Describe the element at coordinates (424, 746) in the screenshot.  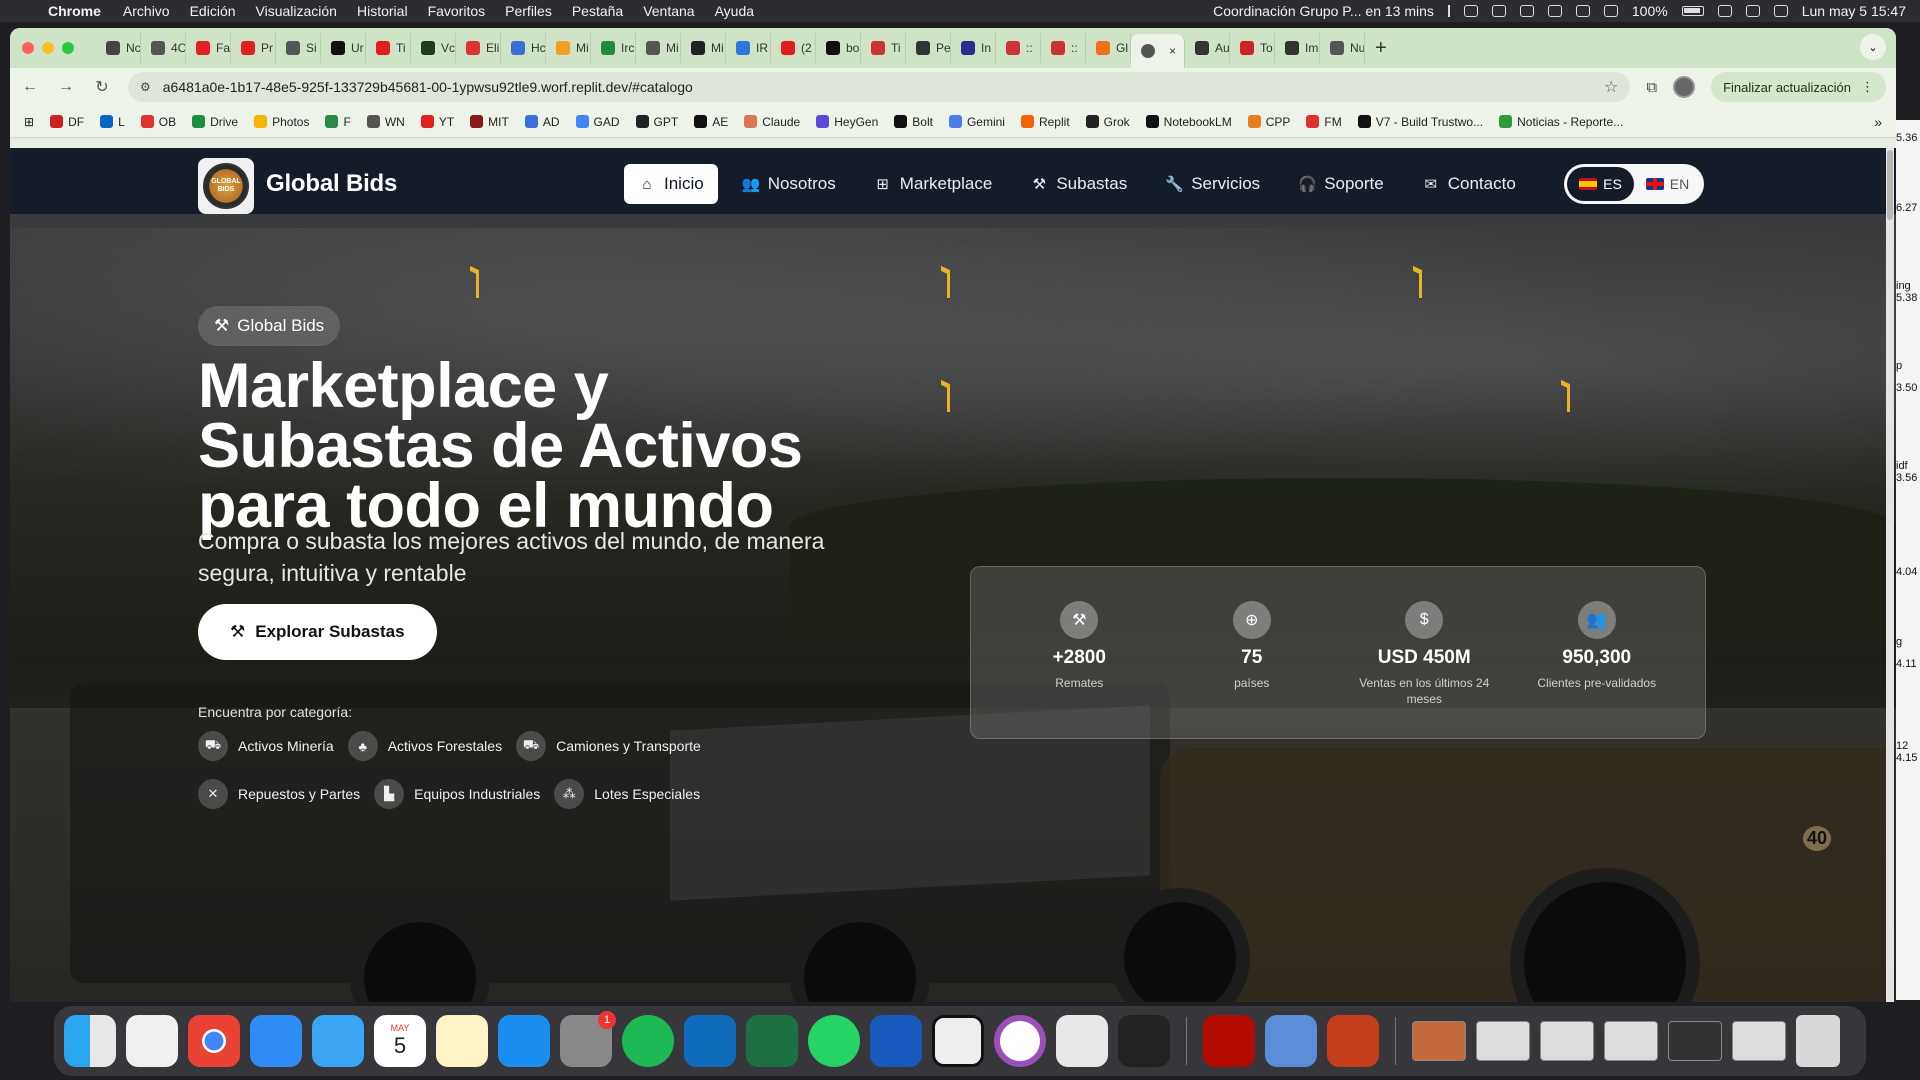
I see `category-link: ♣ Activos Forestales` at that location.